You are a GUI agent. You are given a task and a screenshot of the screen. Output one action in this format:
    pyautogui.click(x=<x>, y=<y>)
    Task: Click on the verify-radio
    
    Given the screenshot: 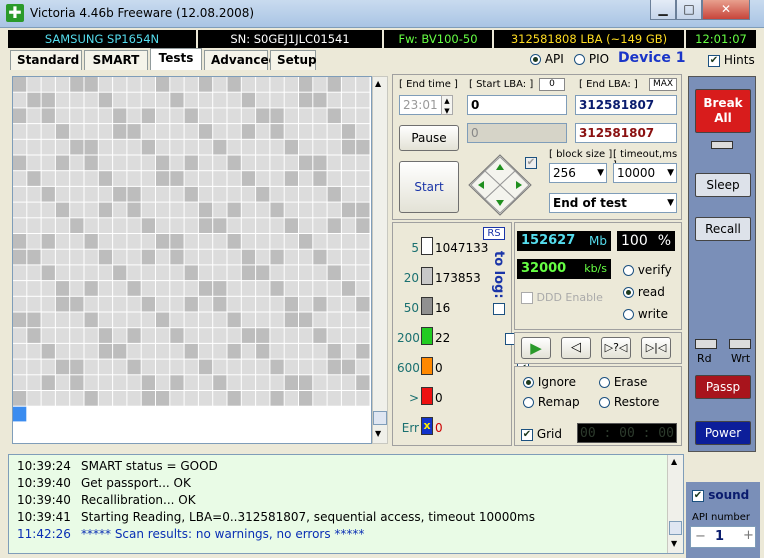 What is the action you would take?
    pyautogui.click(x=628, y=270)
    